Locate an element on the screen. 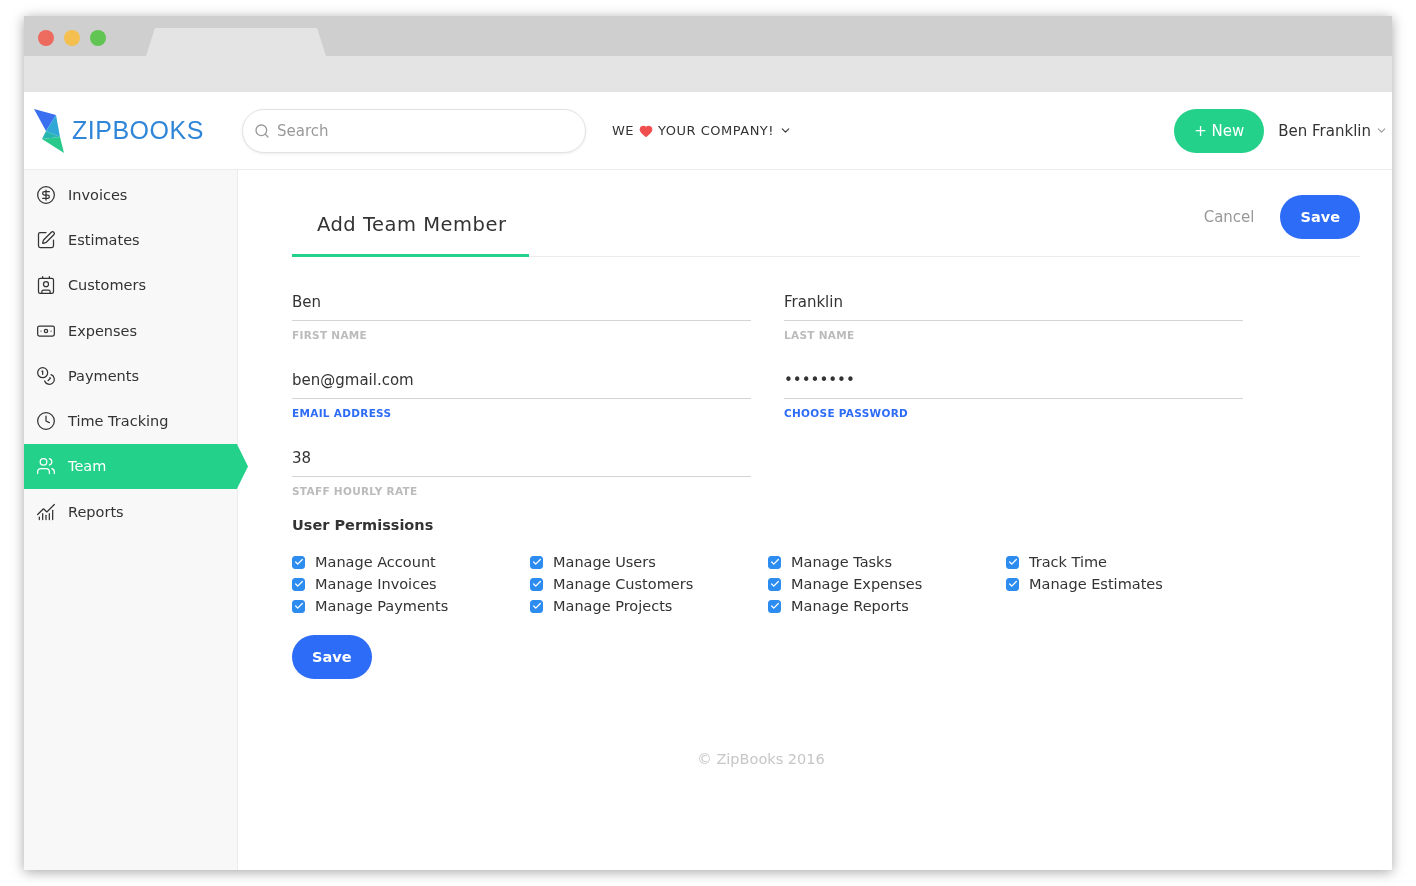 Image resolution: width=1416 pixels, height=886 pixels. section-title: User Permissions is located at coordinates (363, 525).